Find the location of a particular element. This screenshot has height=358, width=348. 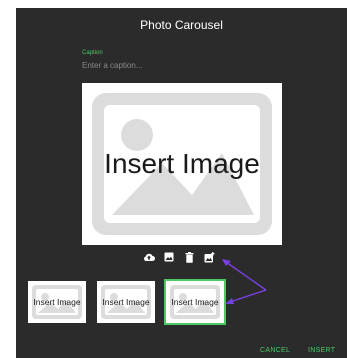

add-image-icon is located at coordinates (209, 256).